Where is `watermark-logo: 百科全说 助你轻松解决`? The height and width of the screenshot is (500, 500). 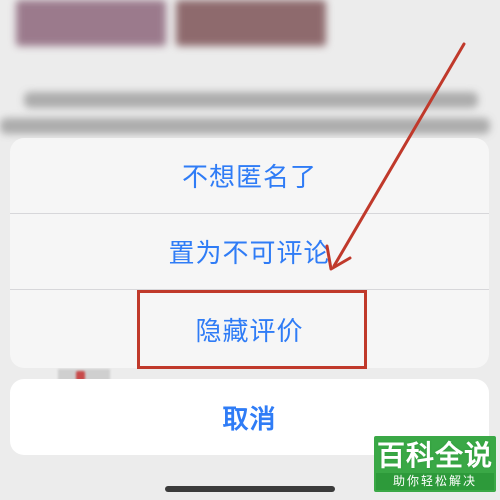
watermark-logo: 百科全说 助你轻松解决 is located at coordinates (435, 465).